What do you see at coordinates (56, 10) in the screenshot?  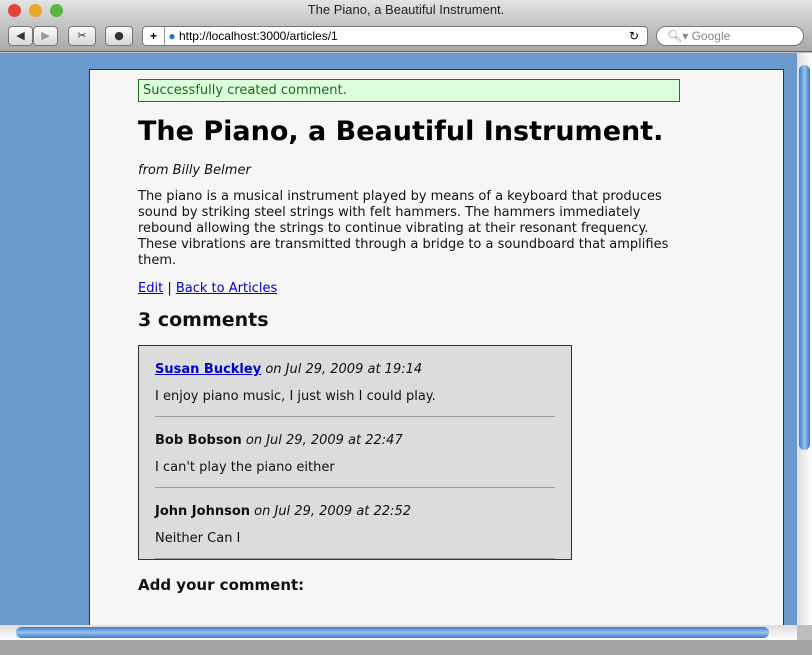 I see `zoom-window-button` at bounding box center [56, 10].